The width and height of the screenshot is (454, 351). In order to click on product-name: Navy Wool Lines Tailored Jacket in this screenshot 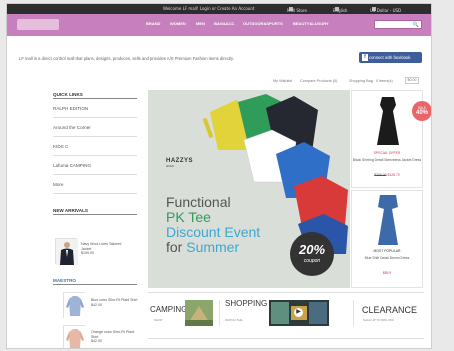, I will do `click(106, 246)`.